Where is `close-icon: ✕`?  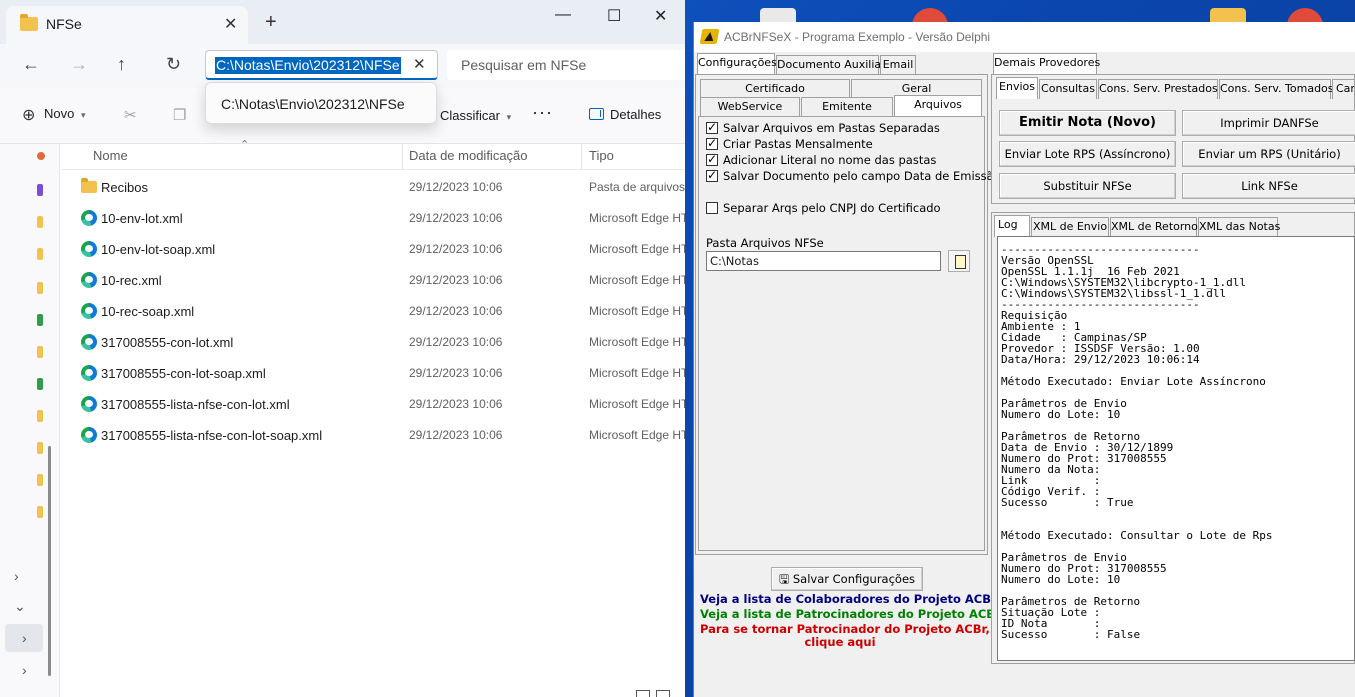 close-icon: ✕ is located at coordinates (660, 16).